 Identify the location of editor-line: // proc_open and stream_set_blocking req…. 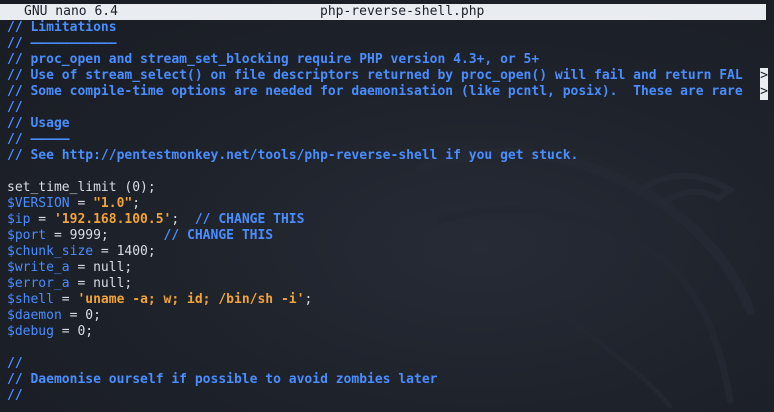
(390, 60).